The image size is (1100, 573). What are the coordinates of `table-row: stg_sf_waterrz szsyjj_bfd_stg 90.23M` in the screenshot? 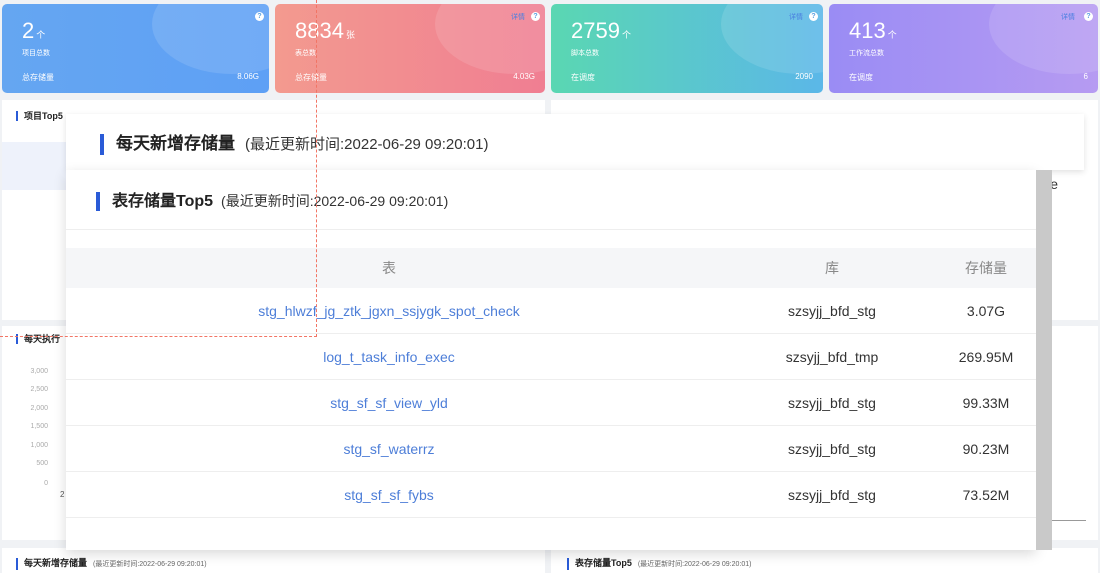 It's located at (551, 449).